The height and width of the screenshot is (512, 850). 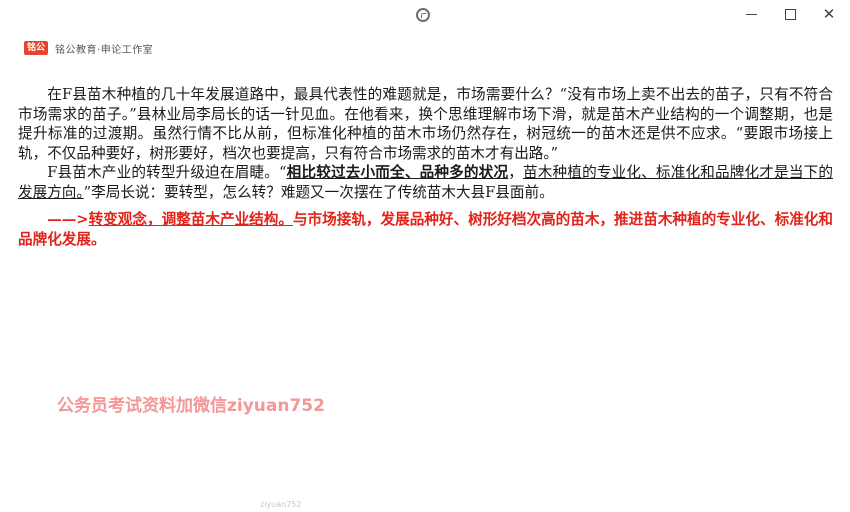 I want to click on close-icon: ✕, so click(x=829, y=14).